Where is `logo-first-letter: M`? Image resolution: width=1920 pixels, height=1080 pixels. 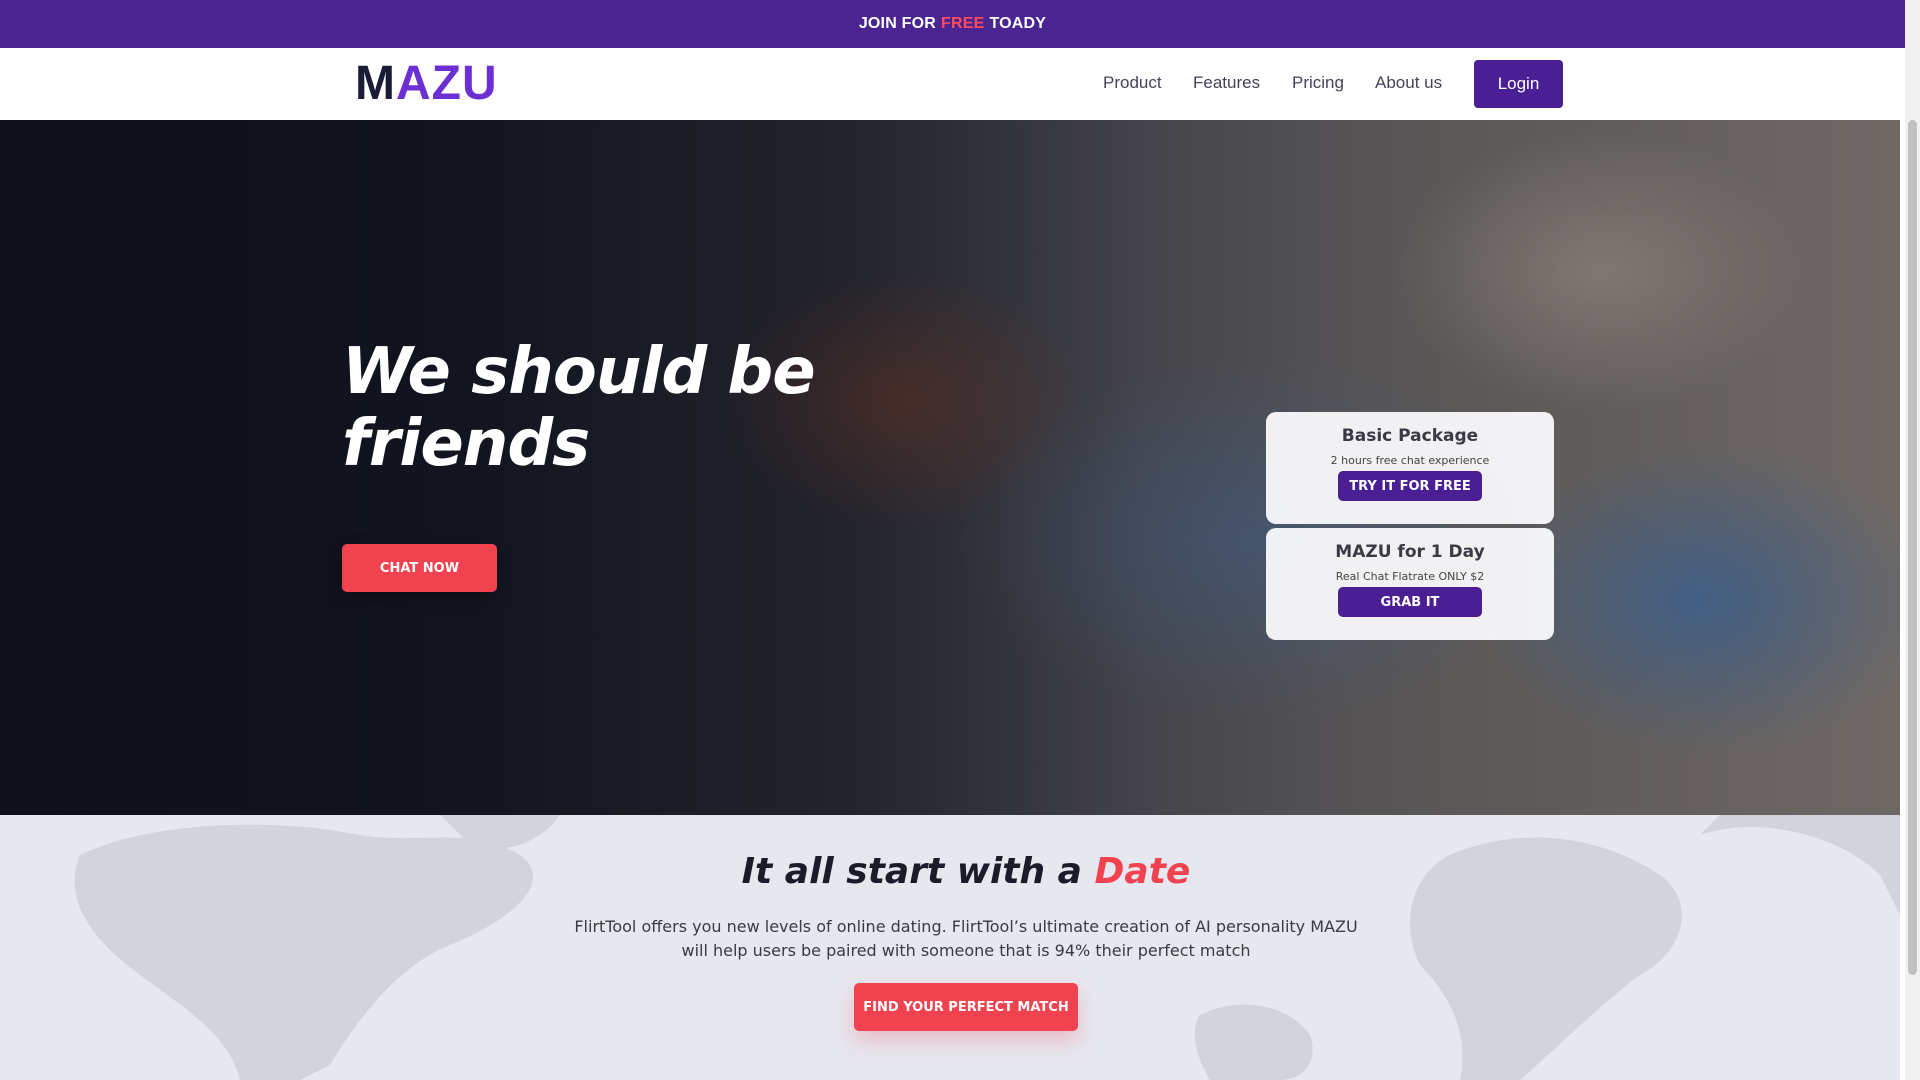 logo-first-letter: M is located at coordinates (375, 83).